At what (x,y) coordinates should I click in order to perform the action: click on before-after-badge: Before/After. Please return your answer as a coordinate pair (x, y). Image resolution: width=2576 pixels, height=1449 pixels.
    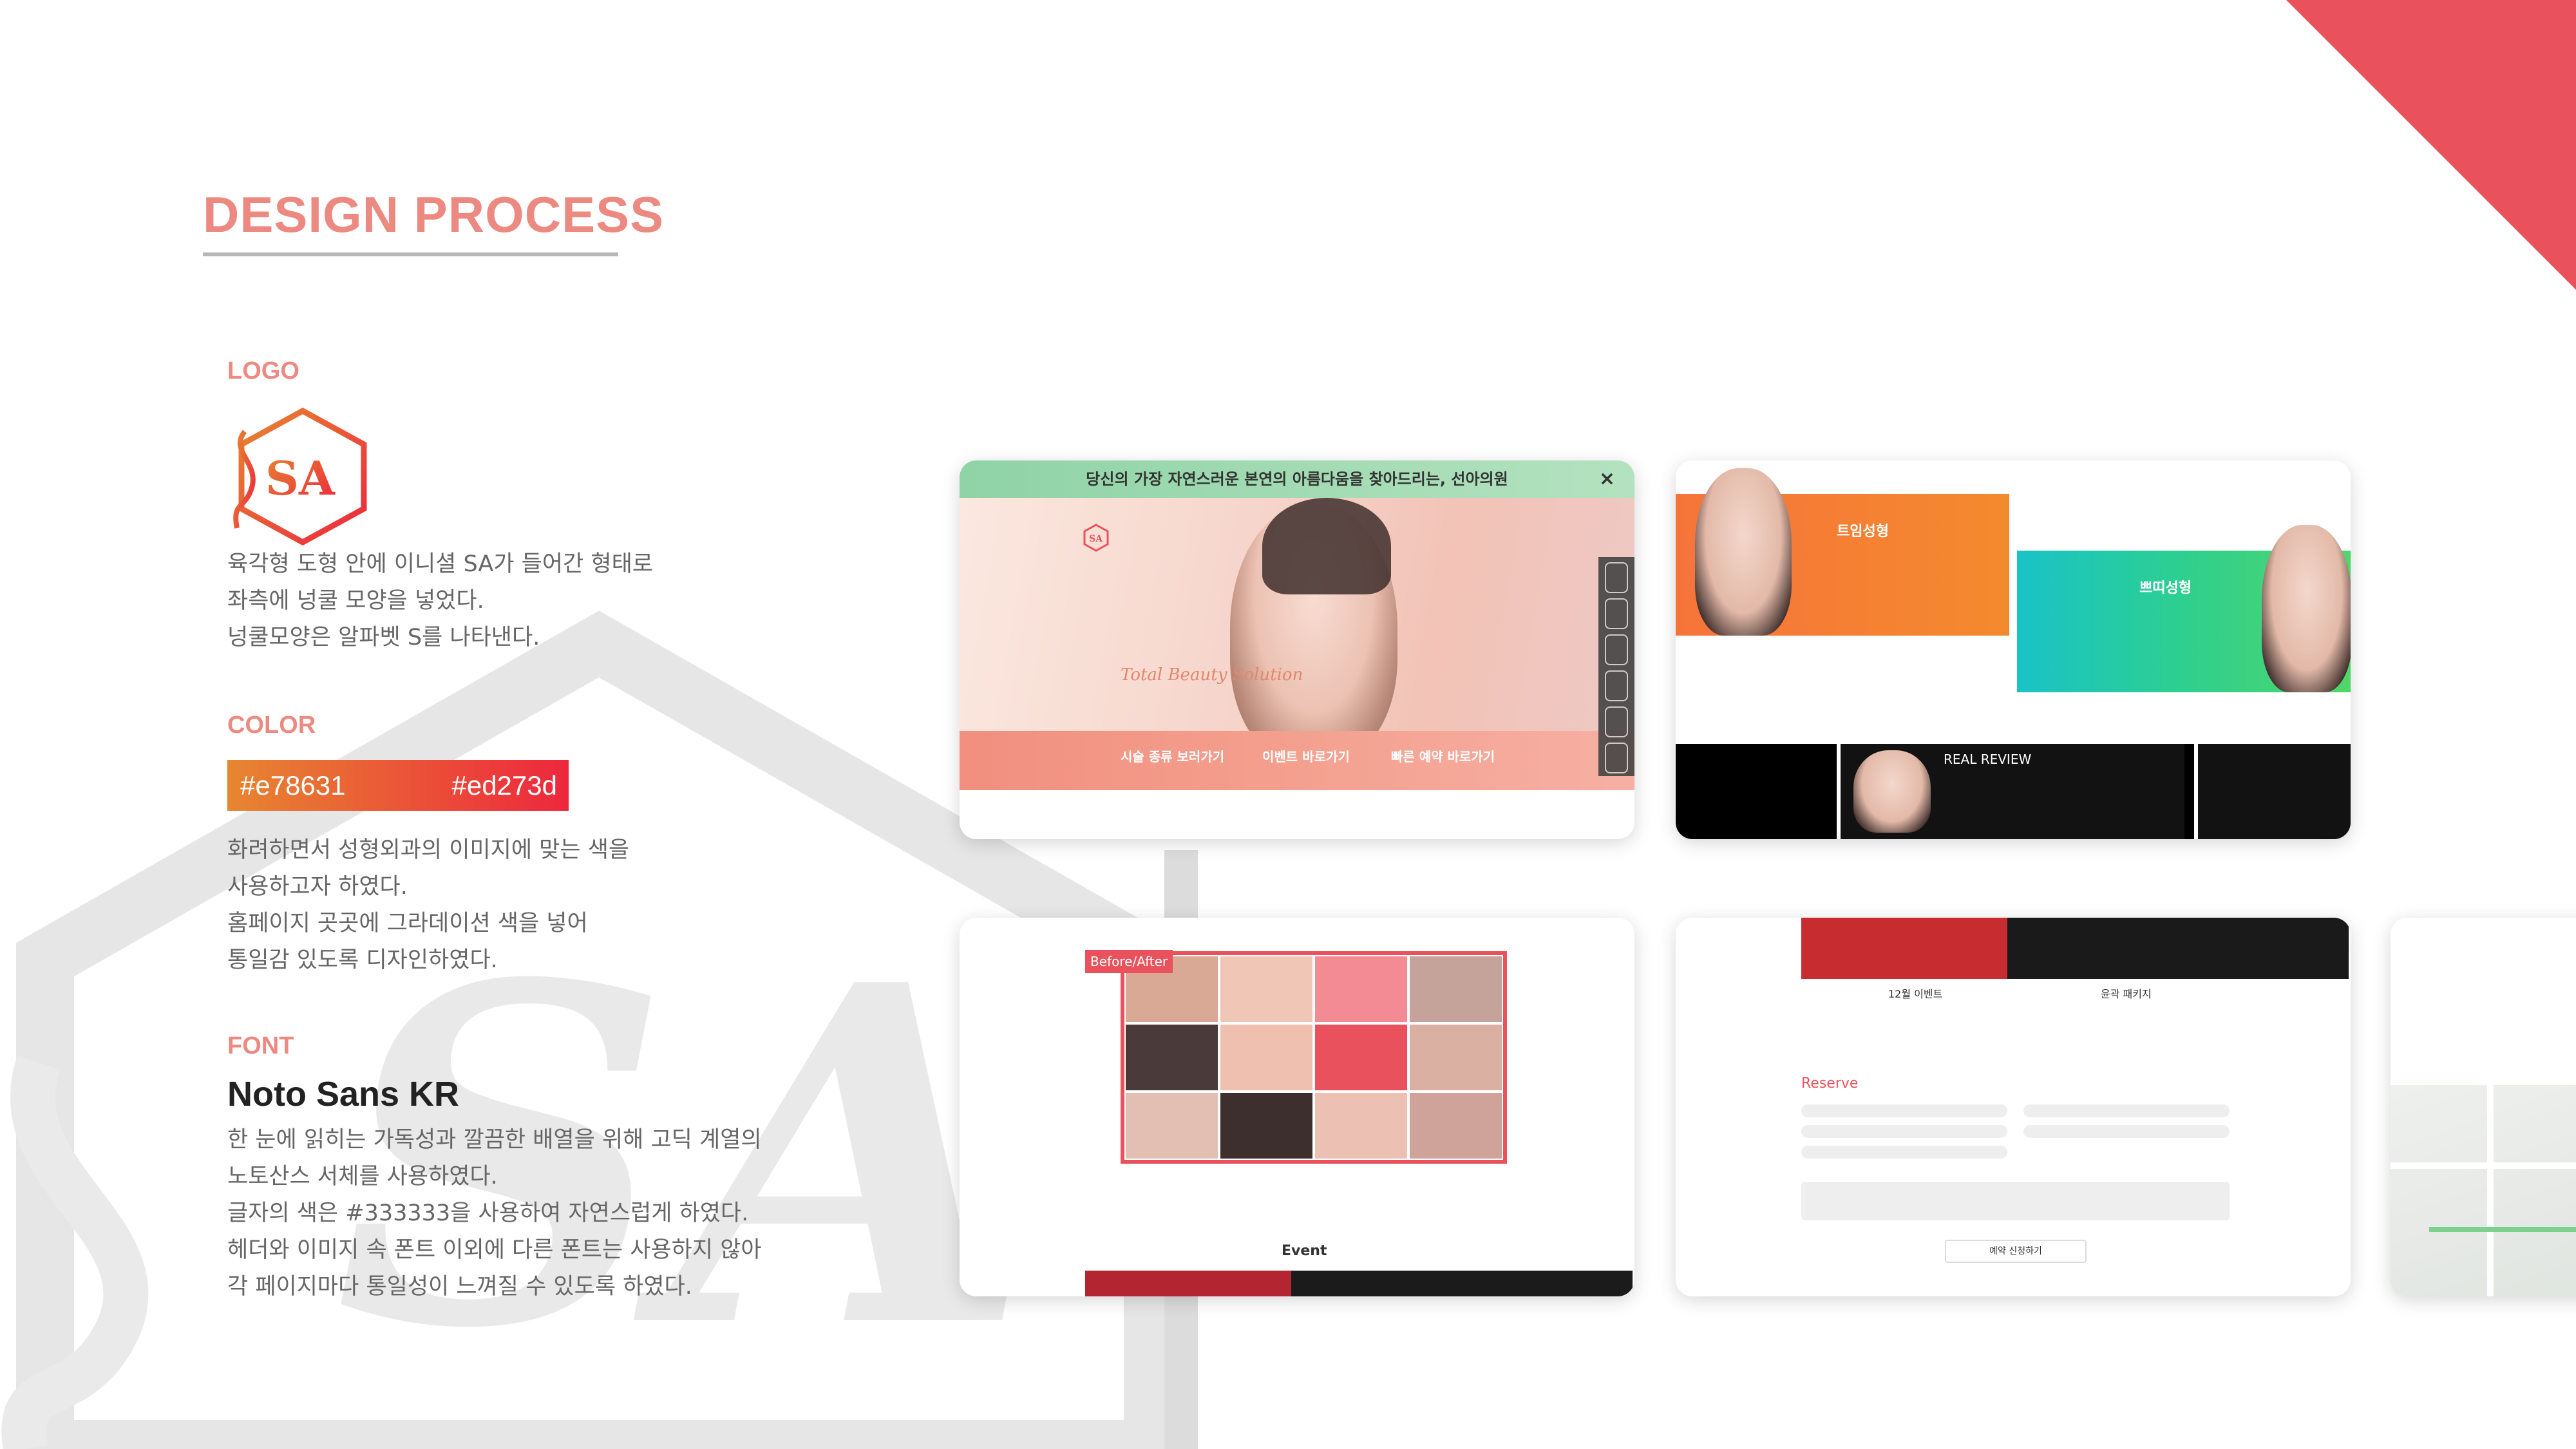
    Looking at the image, I should click on (1129, 962).